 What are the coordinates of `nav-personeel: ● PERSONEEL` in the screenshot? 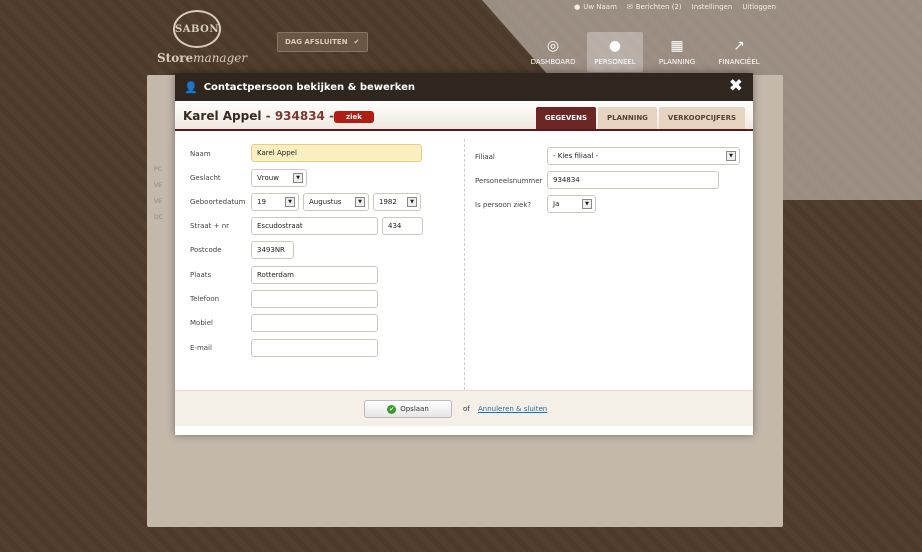 It's located at (615, 52).